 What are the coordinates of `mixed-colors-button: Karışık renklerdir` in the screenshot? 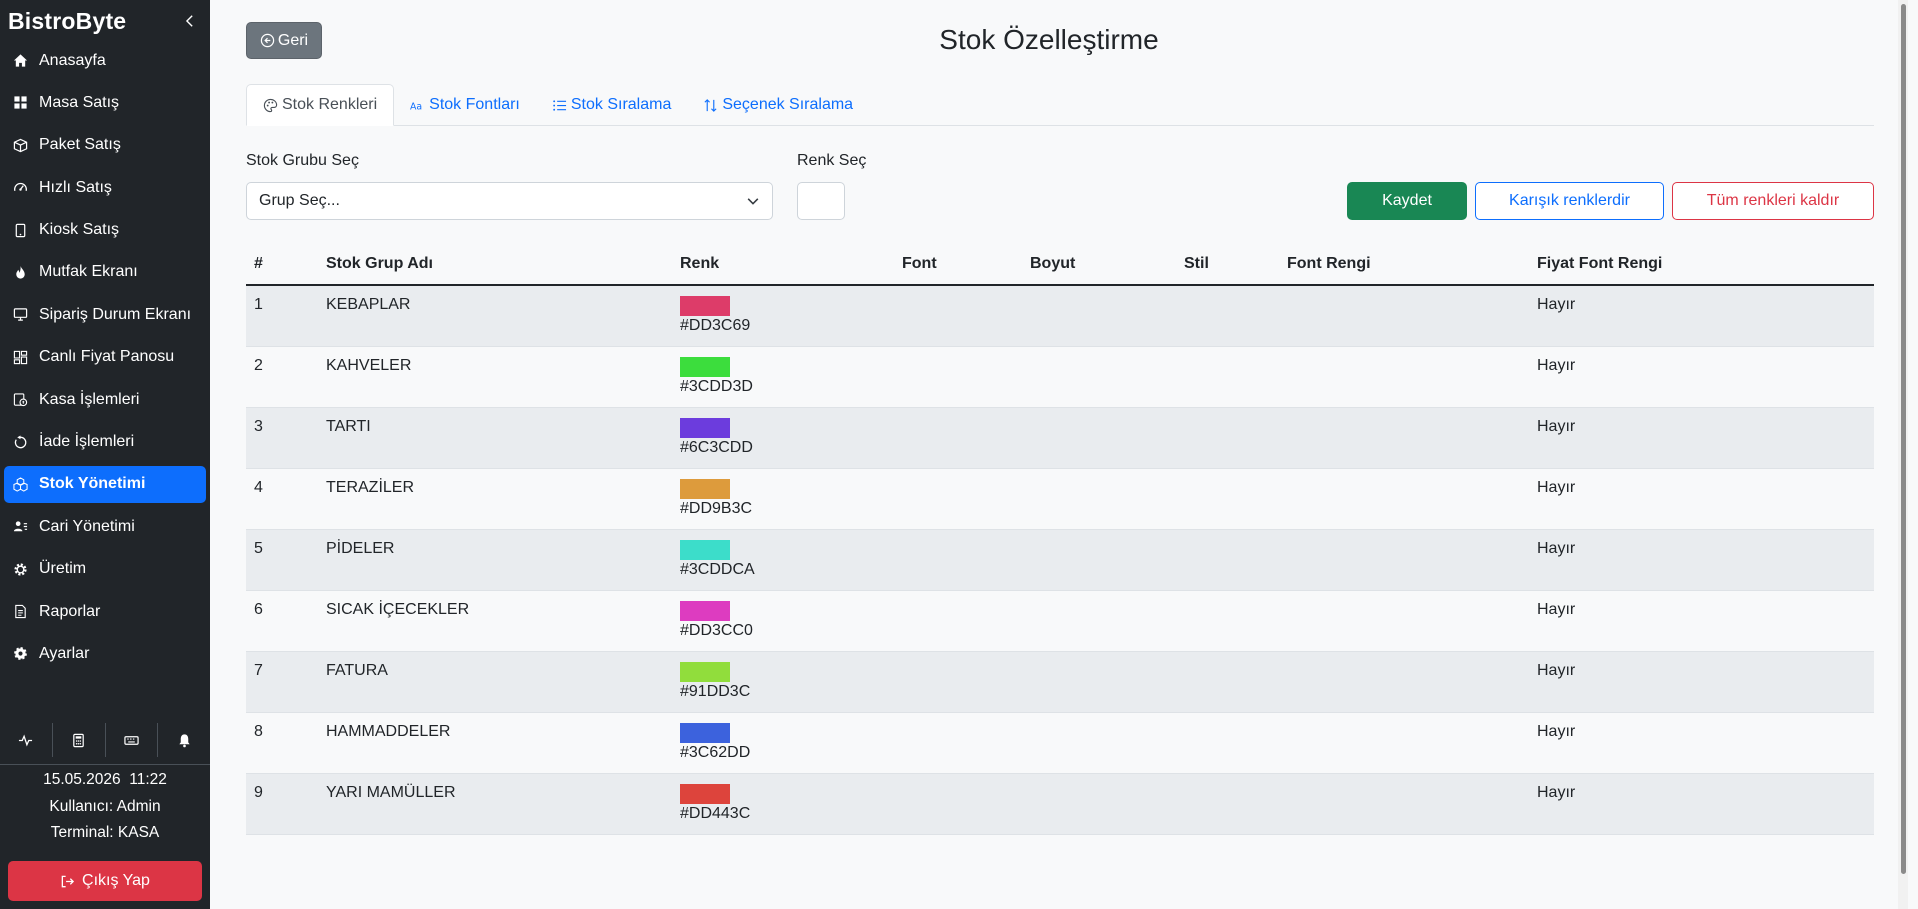 It's located at (1569, 201).